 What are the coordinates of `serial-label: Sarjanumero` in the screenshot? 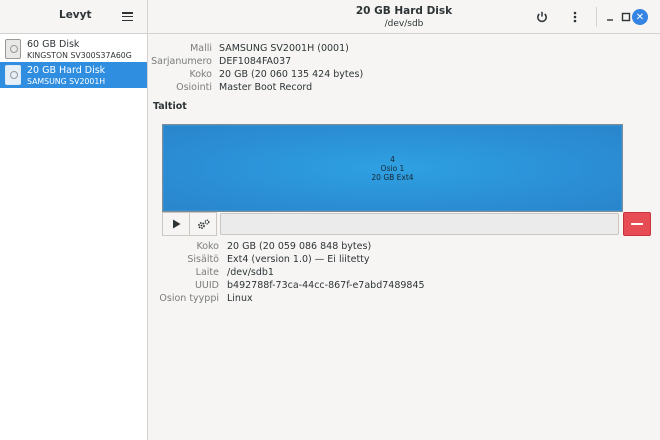 It's located at (181, 61).